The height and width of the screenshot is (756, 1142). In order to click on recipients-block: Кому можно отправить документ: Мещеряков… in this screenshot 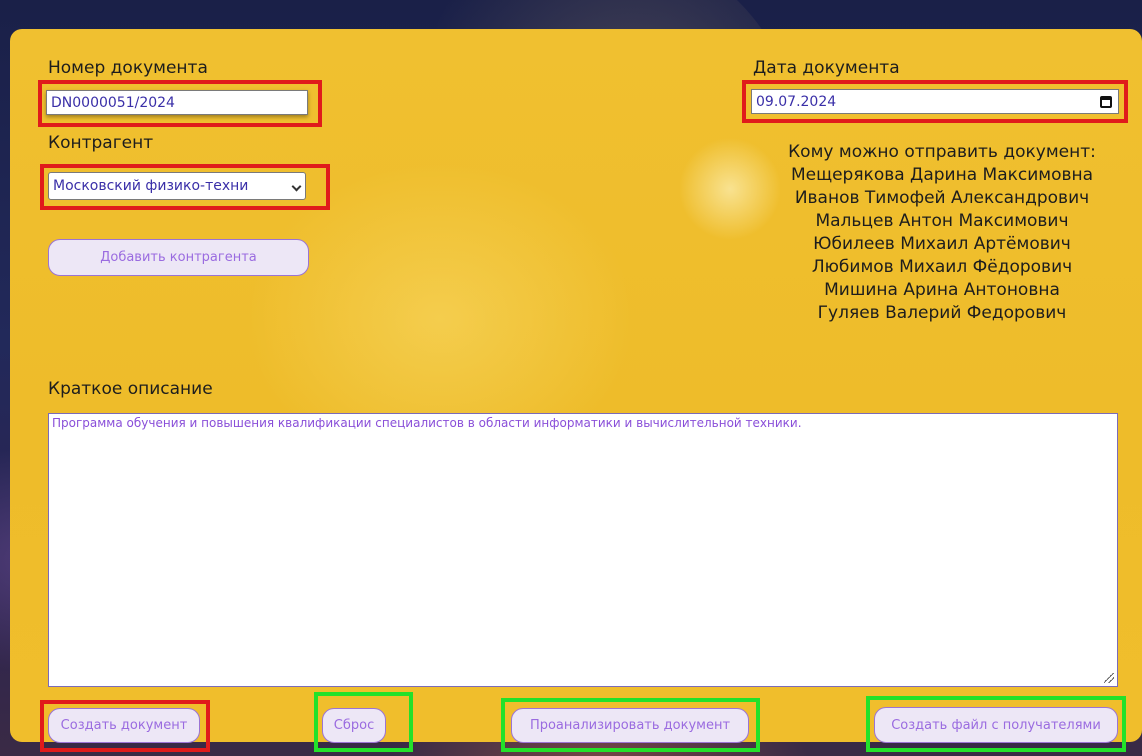, I will do `click(942, 233)`.